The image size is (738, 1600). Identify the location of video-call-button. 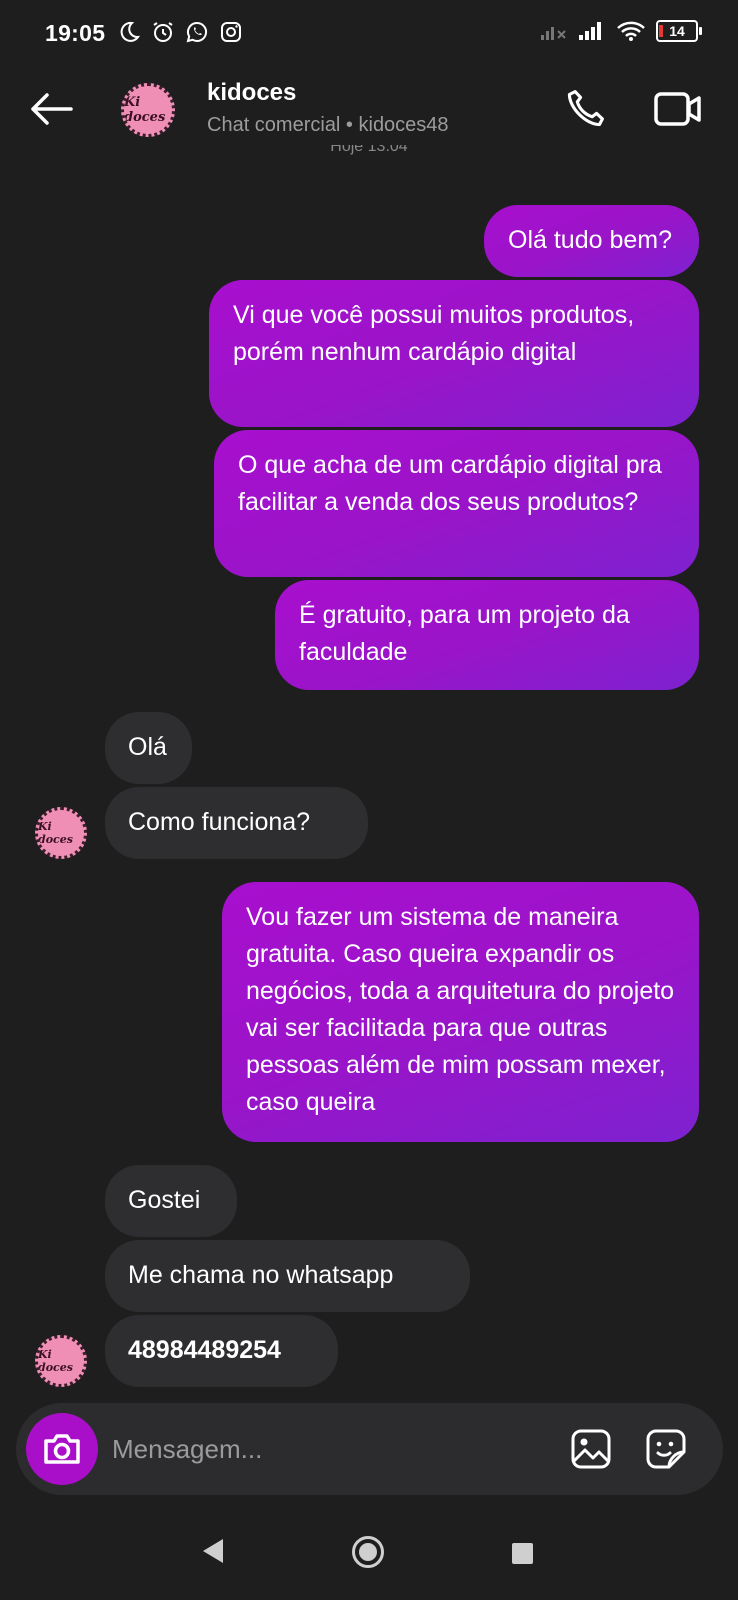
(678, 109).